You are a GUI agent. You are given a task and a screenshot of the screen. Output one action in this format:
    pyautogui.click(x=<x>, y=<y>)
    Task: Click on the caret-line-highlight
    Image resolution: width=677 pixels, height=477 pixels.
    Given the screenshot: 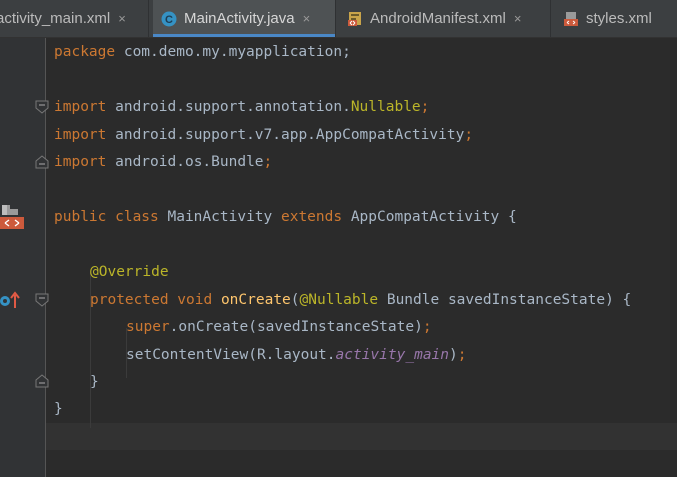 What is the action you would take?
    pyautogui.click(x=361, y=436)
    